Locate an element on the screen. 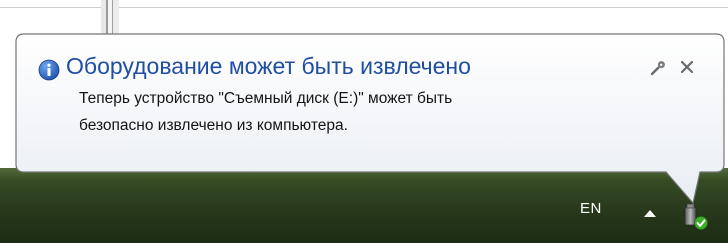  info-icon is located at coordinates (49, 70).